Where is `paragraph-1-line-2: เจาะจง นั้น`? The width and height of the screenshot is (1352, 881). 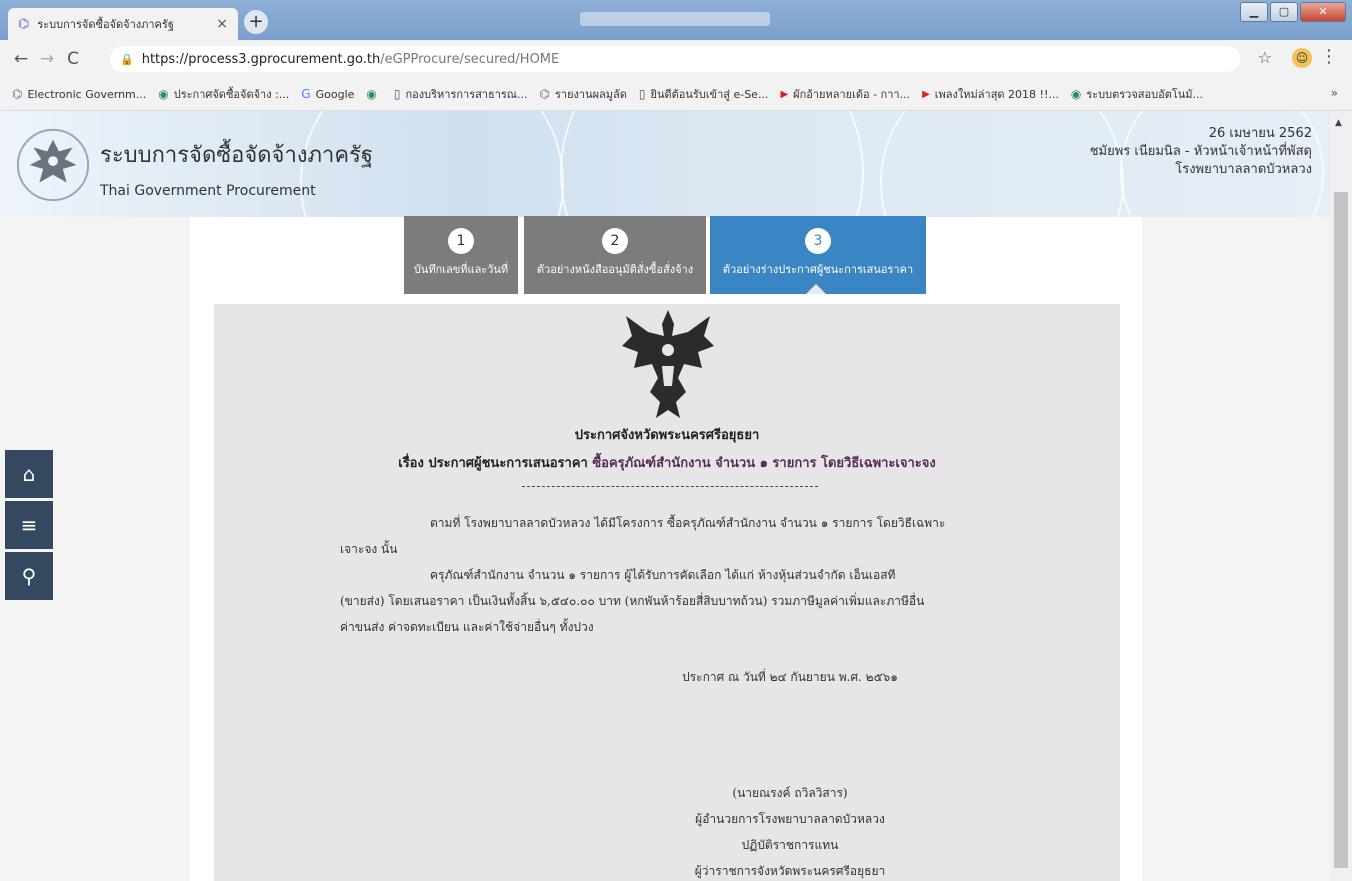
paragraph-1-line-2: เจาะจง นั้น is located at coordinates (369, 549).